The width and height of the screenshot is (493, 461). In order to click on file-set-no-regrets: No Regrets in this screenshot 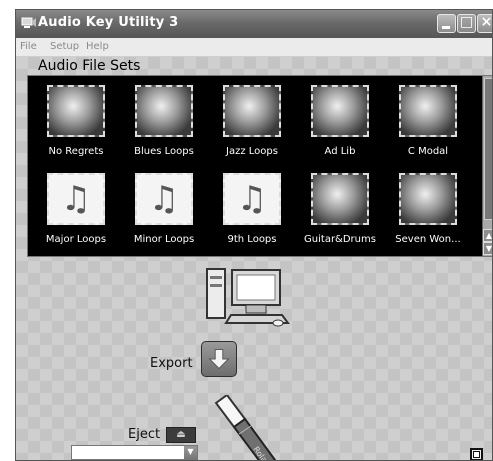, I will do `click(76, 123)`.